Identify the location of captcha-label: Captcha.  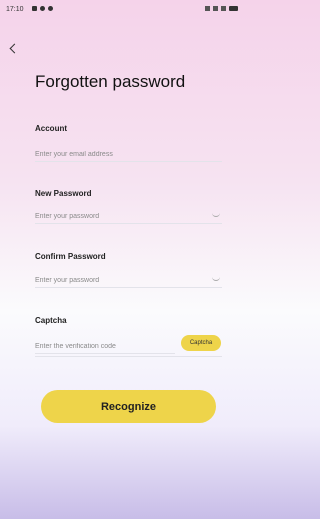
(51, 320).